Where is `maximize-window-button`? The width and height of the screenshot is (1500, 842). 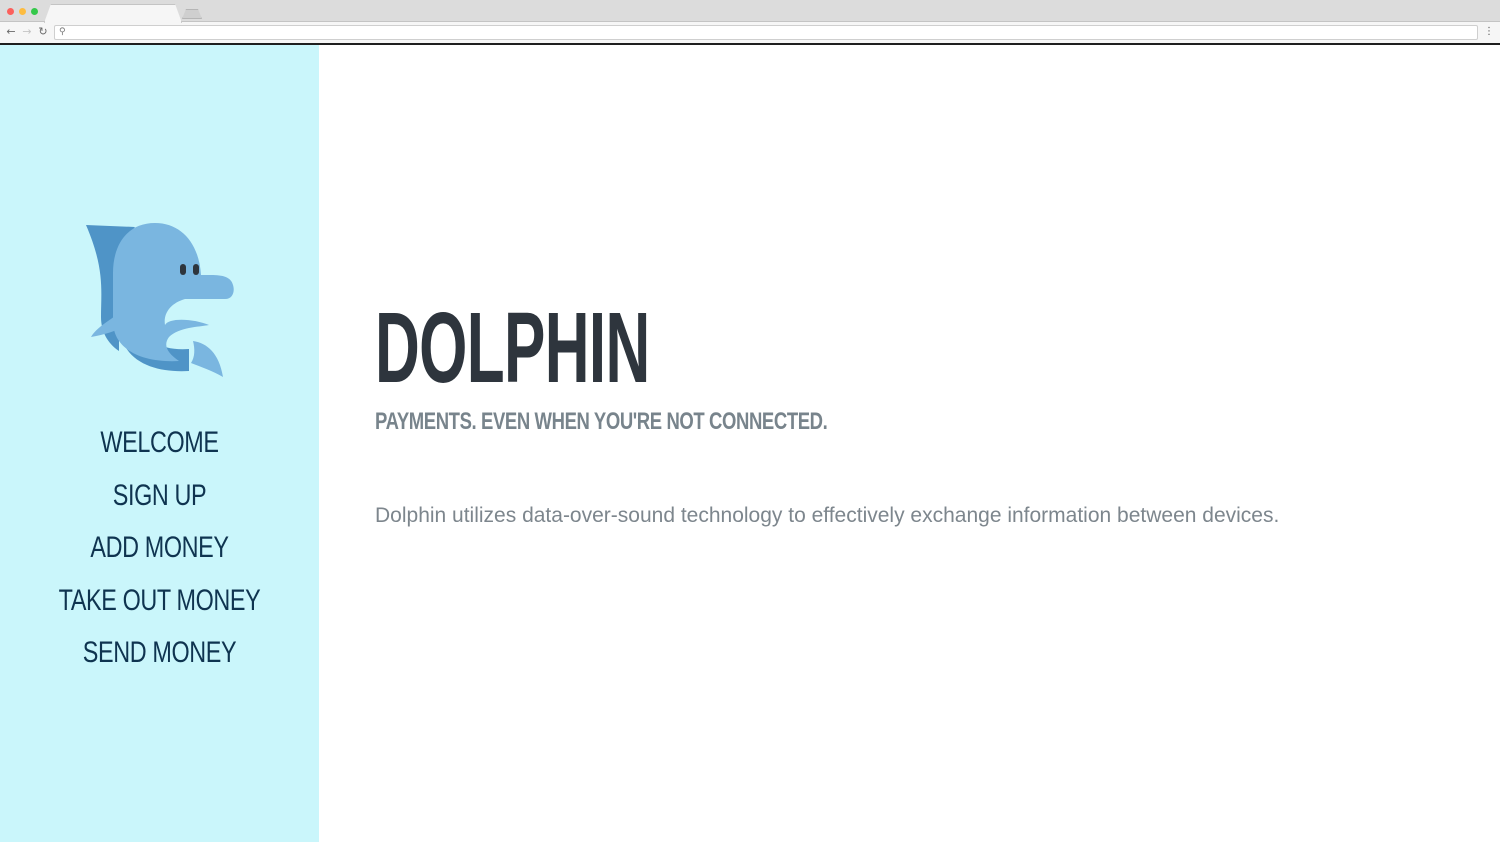 maximize-window-button is located at coordinates (34, 11).